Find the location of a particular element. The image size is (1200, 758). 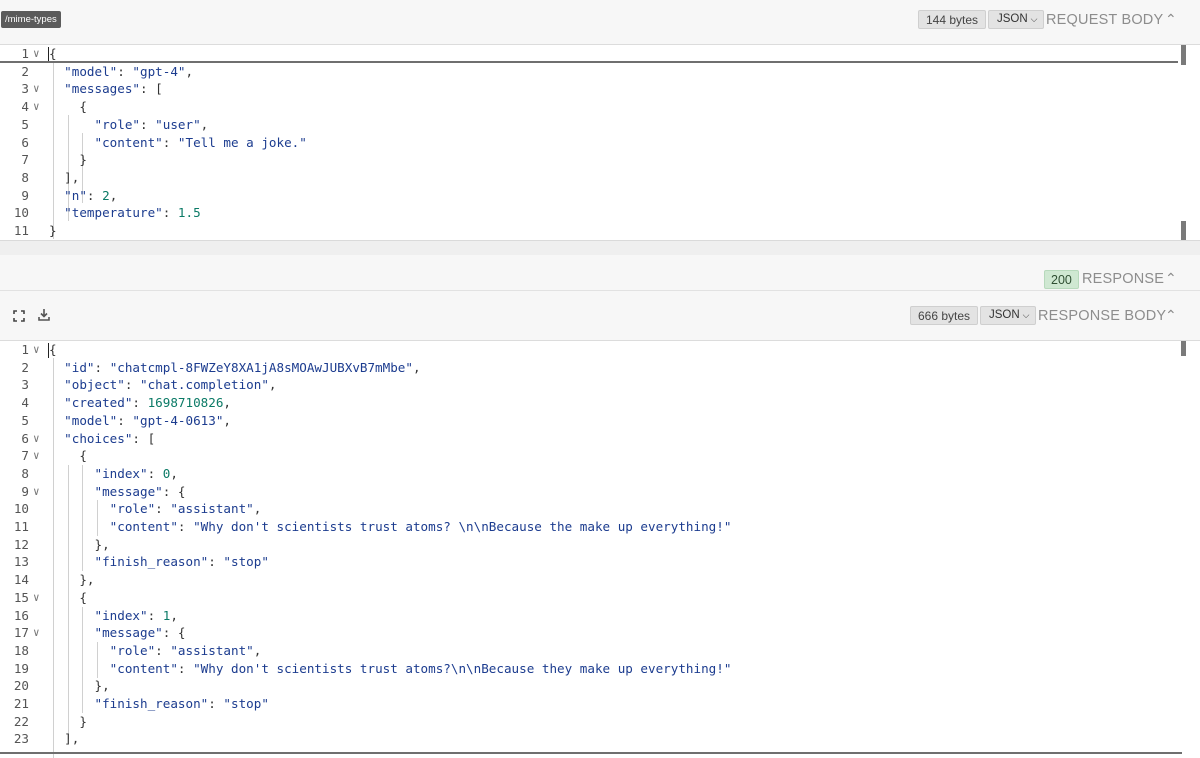

active-line-marker is located at coordinates (589, 62).